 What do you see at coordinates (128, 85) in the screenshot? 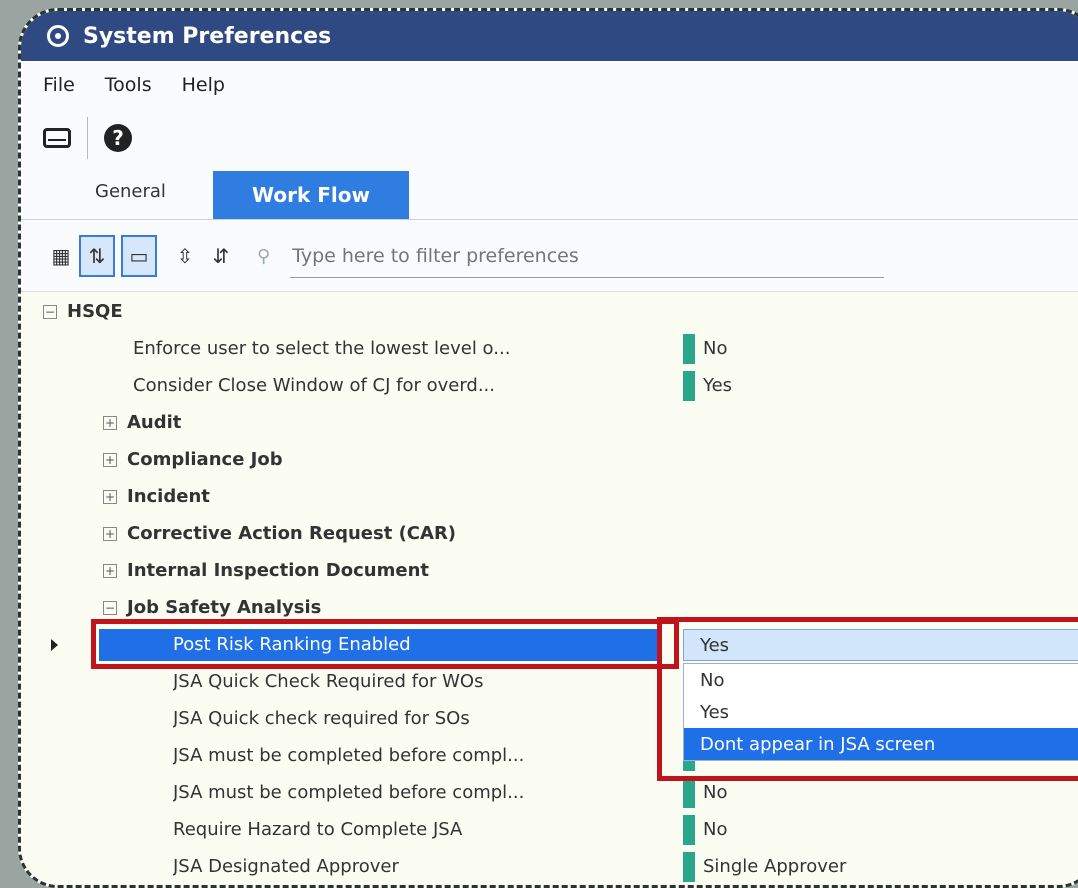
I see `menu-tools: Tools` at bounding box center [128, 85].